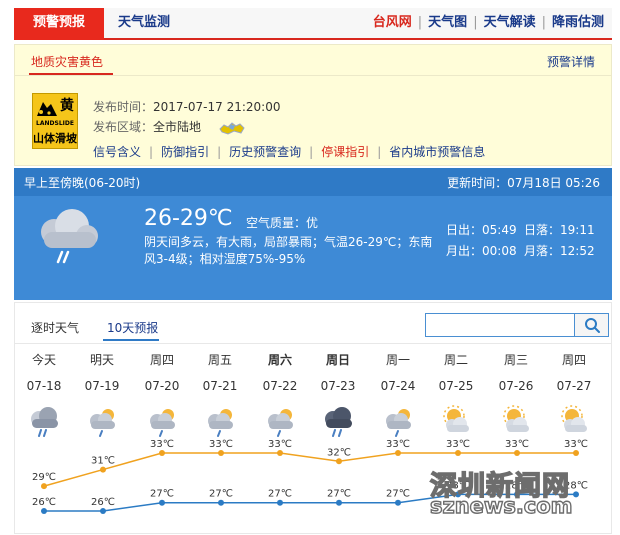 This screenshot has height=535, width=620. Describe the element at coordinates (559, 230) in the screenshot. I see `sunset: 日落：19:11` at that location.